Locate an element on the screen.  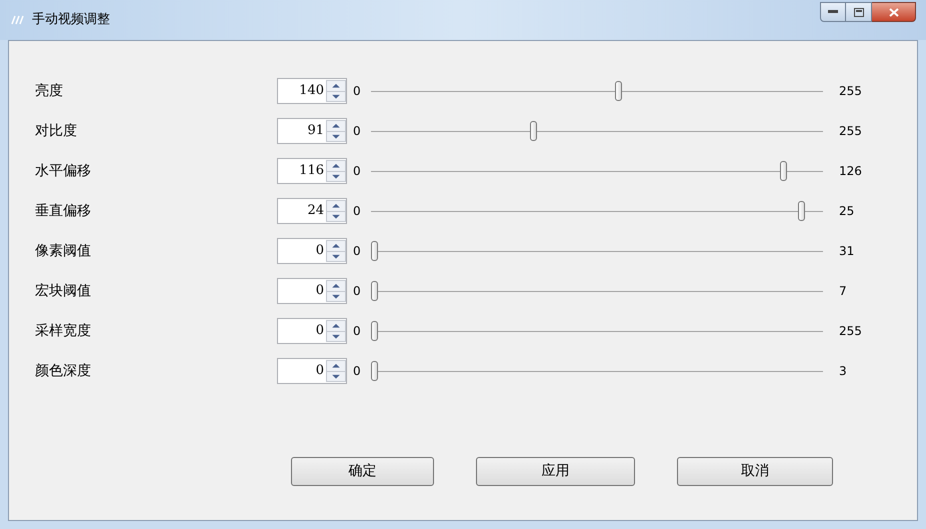
field-label: 宏块阈值 is located at coordinates (63, 291).